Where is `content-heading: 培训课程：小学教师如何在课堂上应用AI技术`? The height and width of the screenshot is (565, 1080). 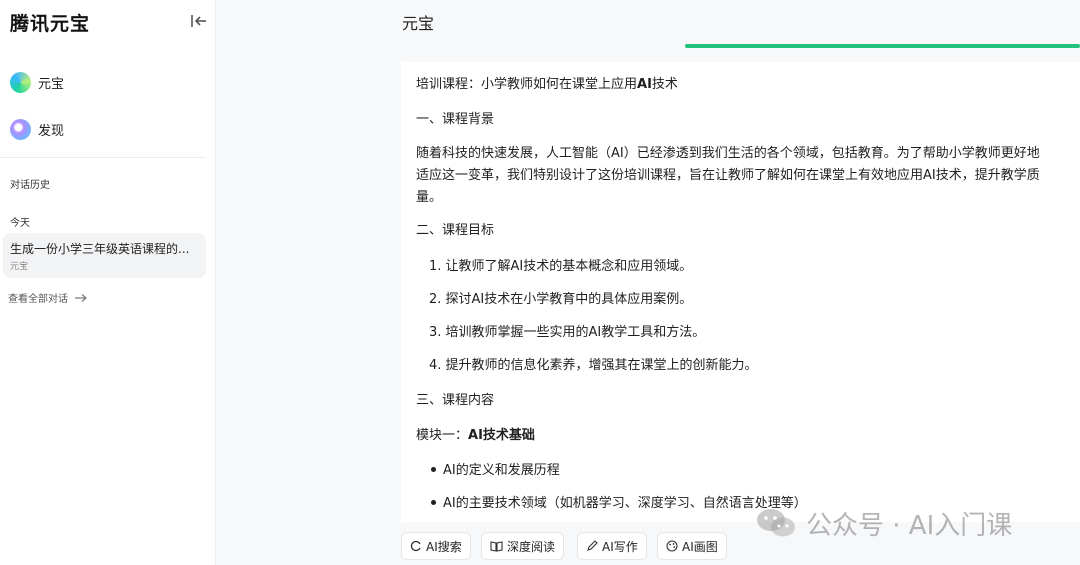
content-heading: 培训课程：小学教师如何在课堂上应用AI技术 is located at coordinates (547, 82).